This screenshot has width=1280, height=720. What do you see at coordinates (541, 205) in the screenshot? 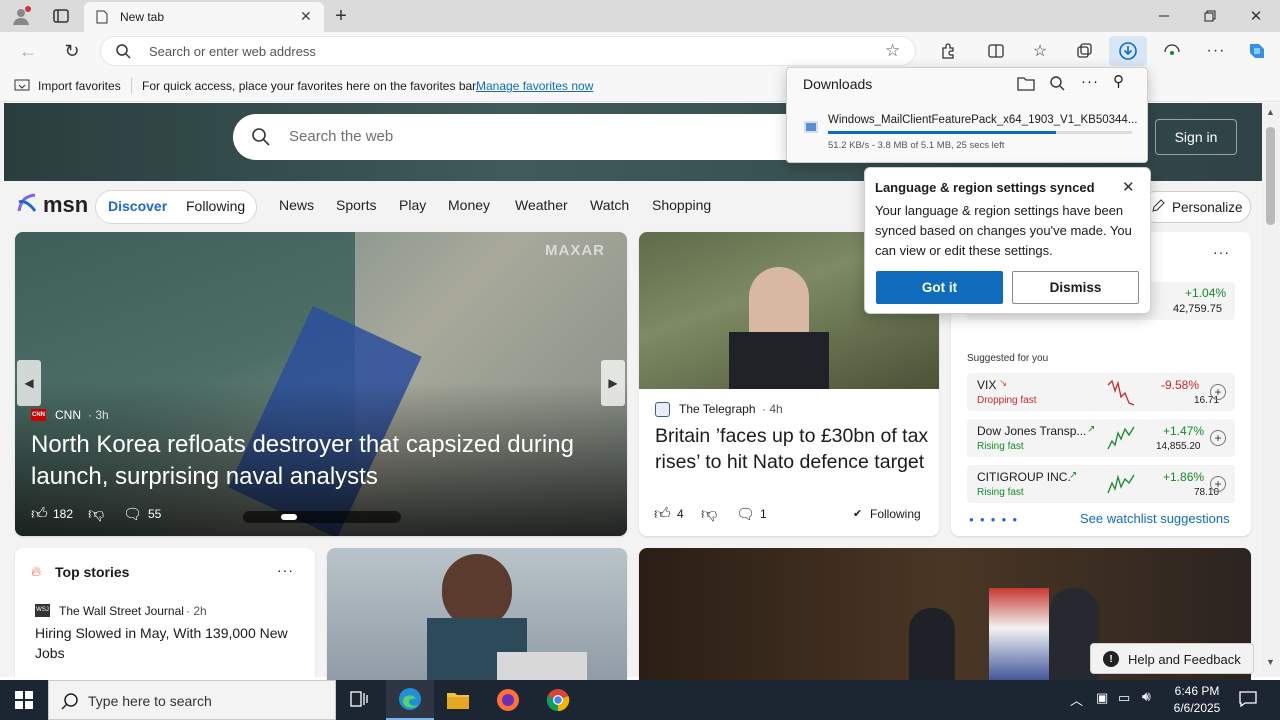
I see `nav-weather: Weather` at bounding box center [541, 205].